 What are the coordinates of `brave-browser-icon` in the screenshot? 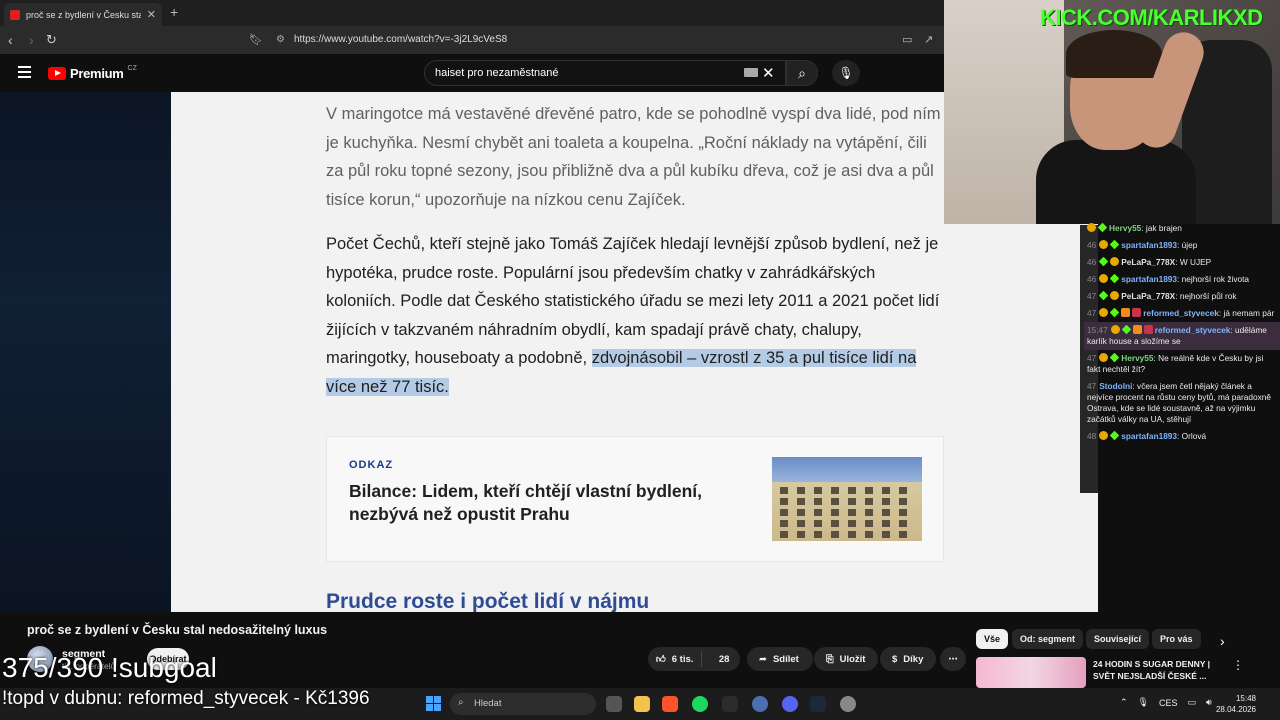 It's located at (670, 704).